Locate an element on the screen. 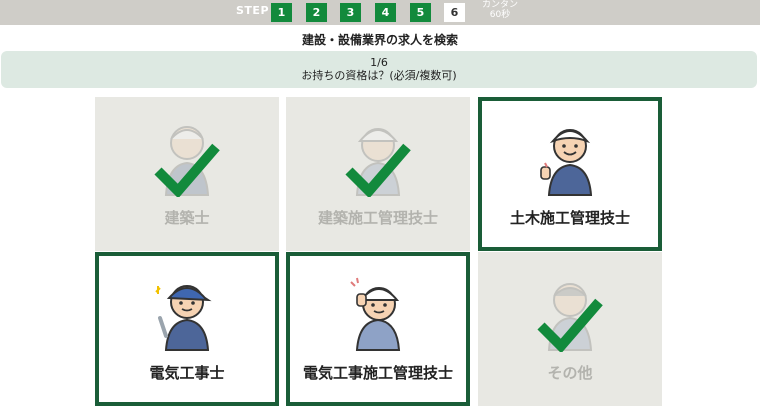  option-card-kenchikushi: 建築士 is located at coordinates (187, 174).